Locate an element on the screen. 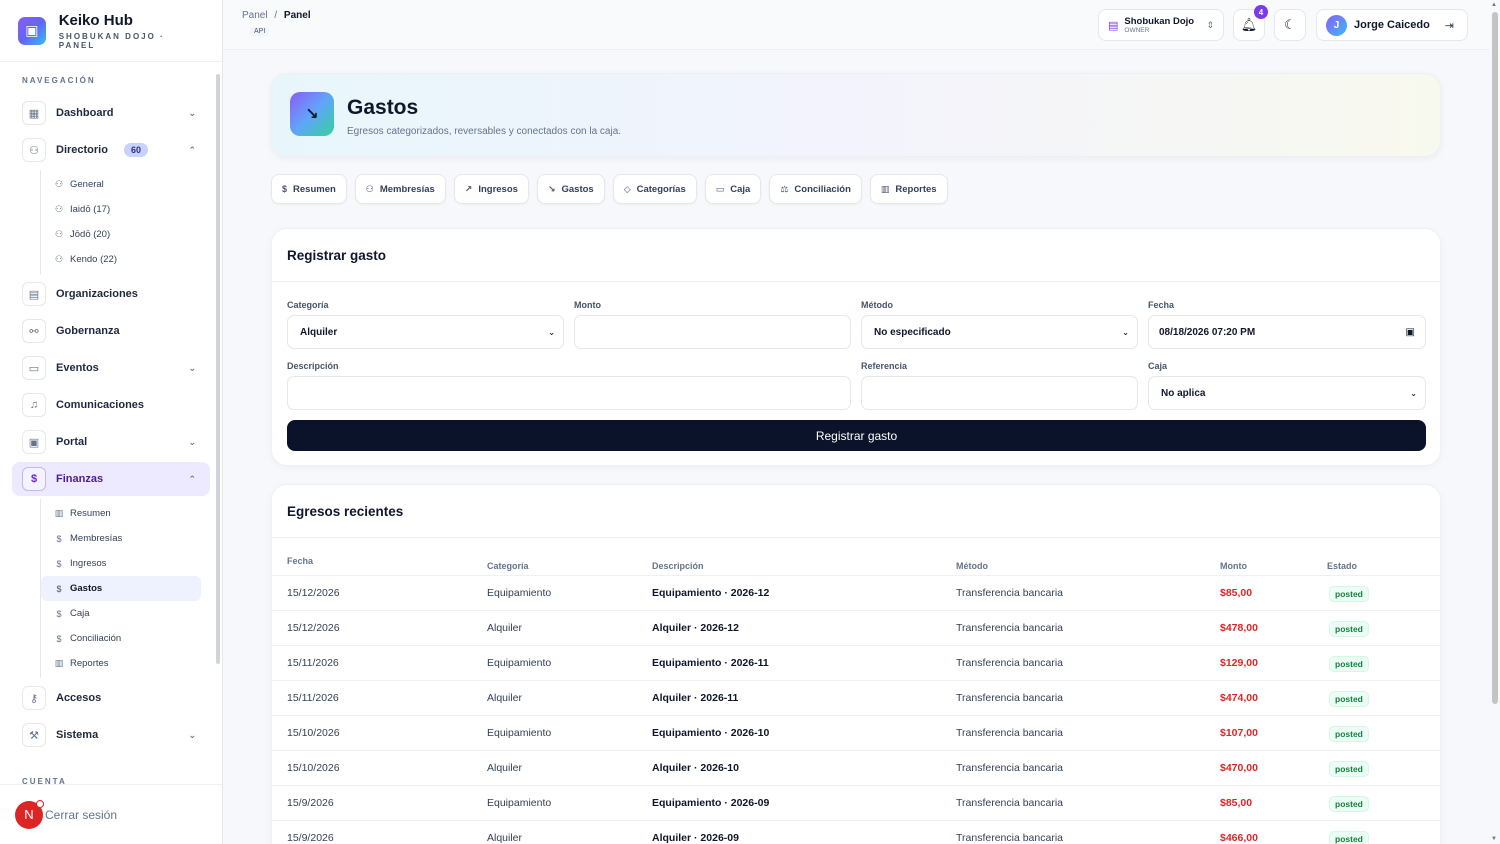  avatar: J is located at coordinates (1336, 25).